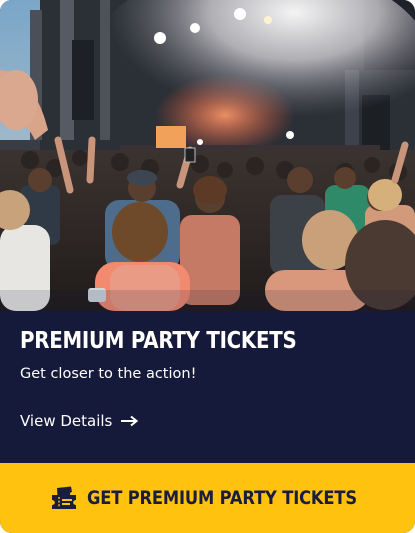 The width and height of the screenshot is (415, 533). I want to click on view-details-link: View Details, so click(79, 421).